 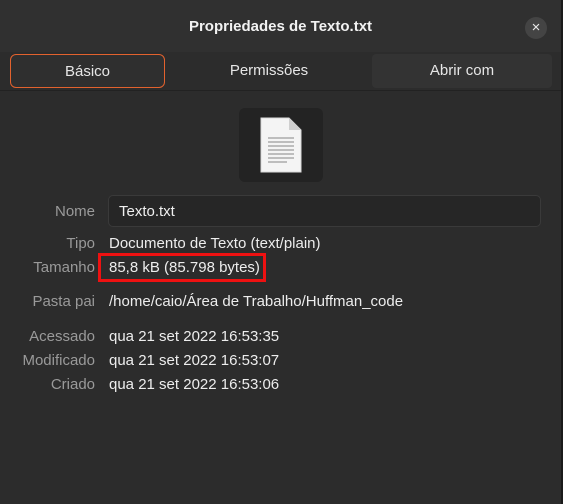 I want to click on parent-folder-value: /home/caio/Área de Trabalho/Huffman_code, so click(x=256, y=301).